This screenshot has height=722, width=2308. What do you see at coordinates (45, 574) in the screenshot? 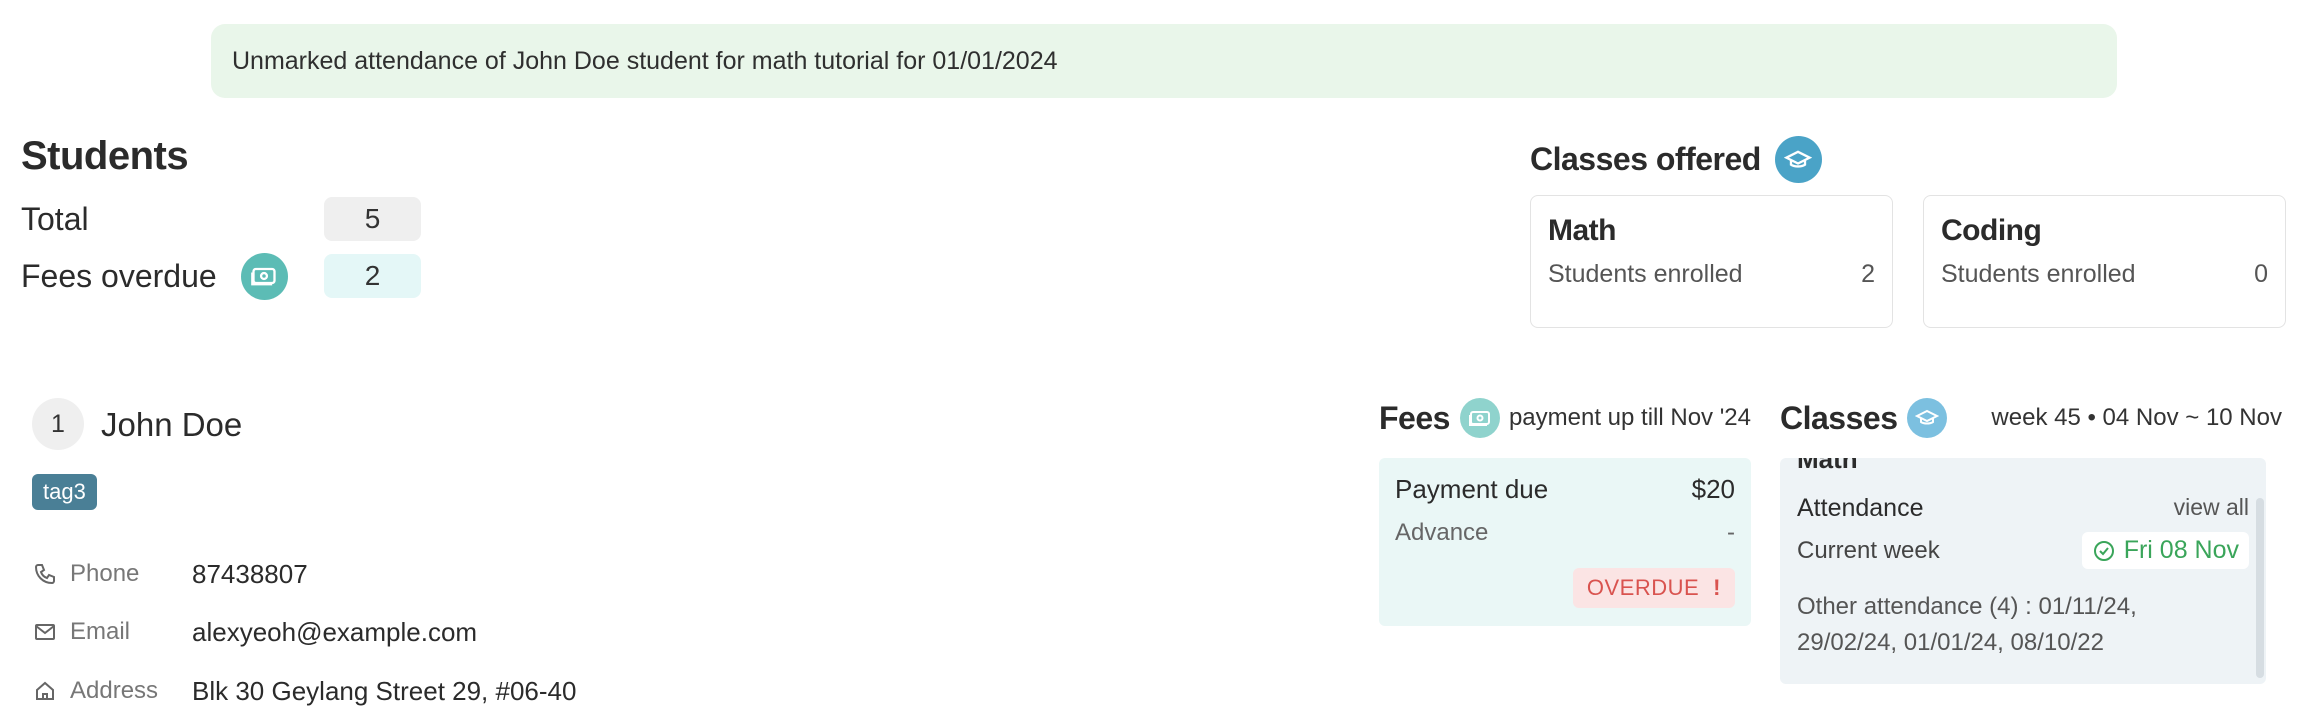
I see `phone-icon` at bounding box center [45, 574].